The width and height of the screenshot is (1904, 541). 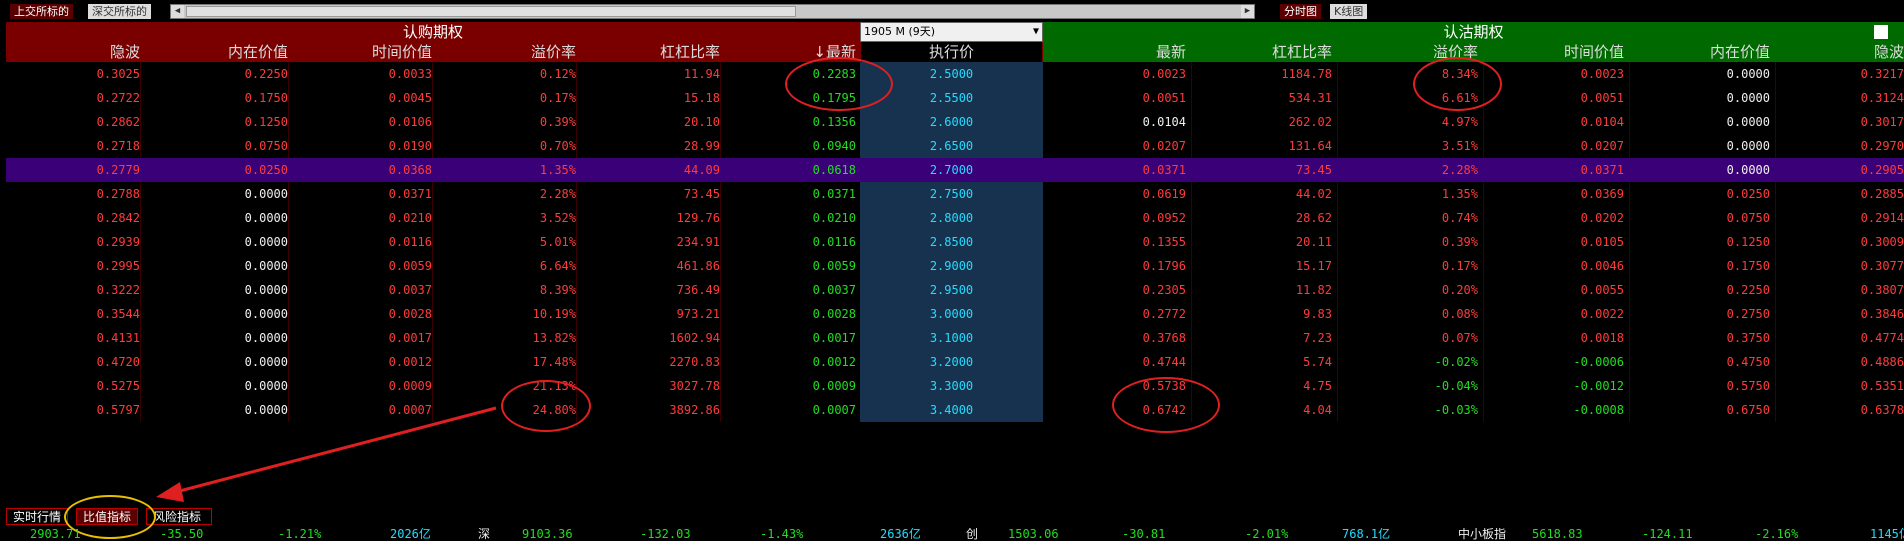 What do you see at coordinates (326, 454) in the screenshot?
I see `annotation-arrow` at bounding box center [326, 454].